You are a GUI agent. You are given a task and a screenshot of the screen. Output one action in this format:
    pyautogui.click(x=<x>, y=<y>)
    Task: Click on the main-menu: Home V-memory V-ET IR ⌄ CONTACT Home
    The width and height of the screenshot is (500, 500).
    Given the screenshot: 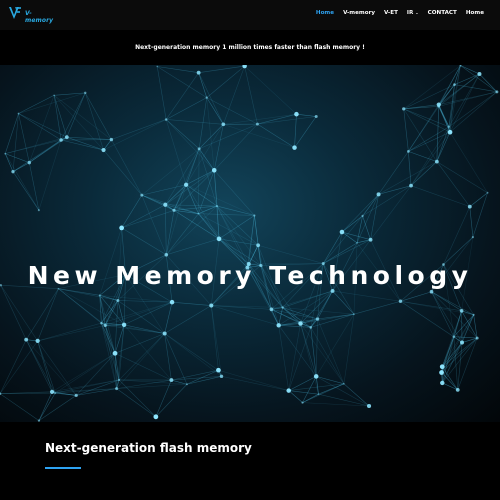 What is the action you would take?
    pyautogui.click(x=400, y=13)
    